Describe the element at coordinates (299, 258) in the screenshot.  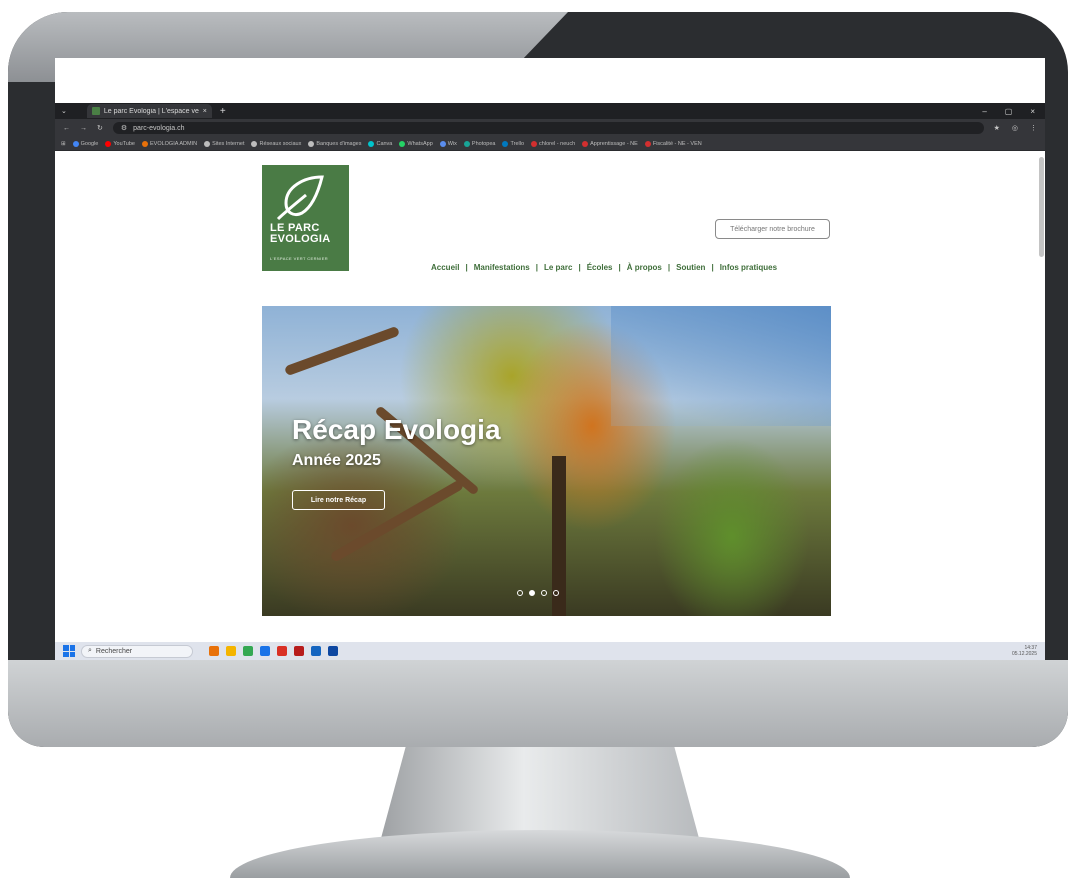
I see `logo-tagline: L'ESPACE VERT CERNIER` at that location.